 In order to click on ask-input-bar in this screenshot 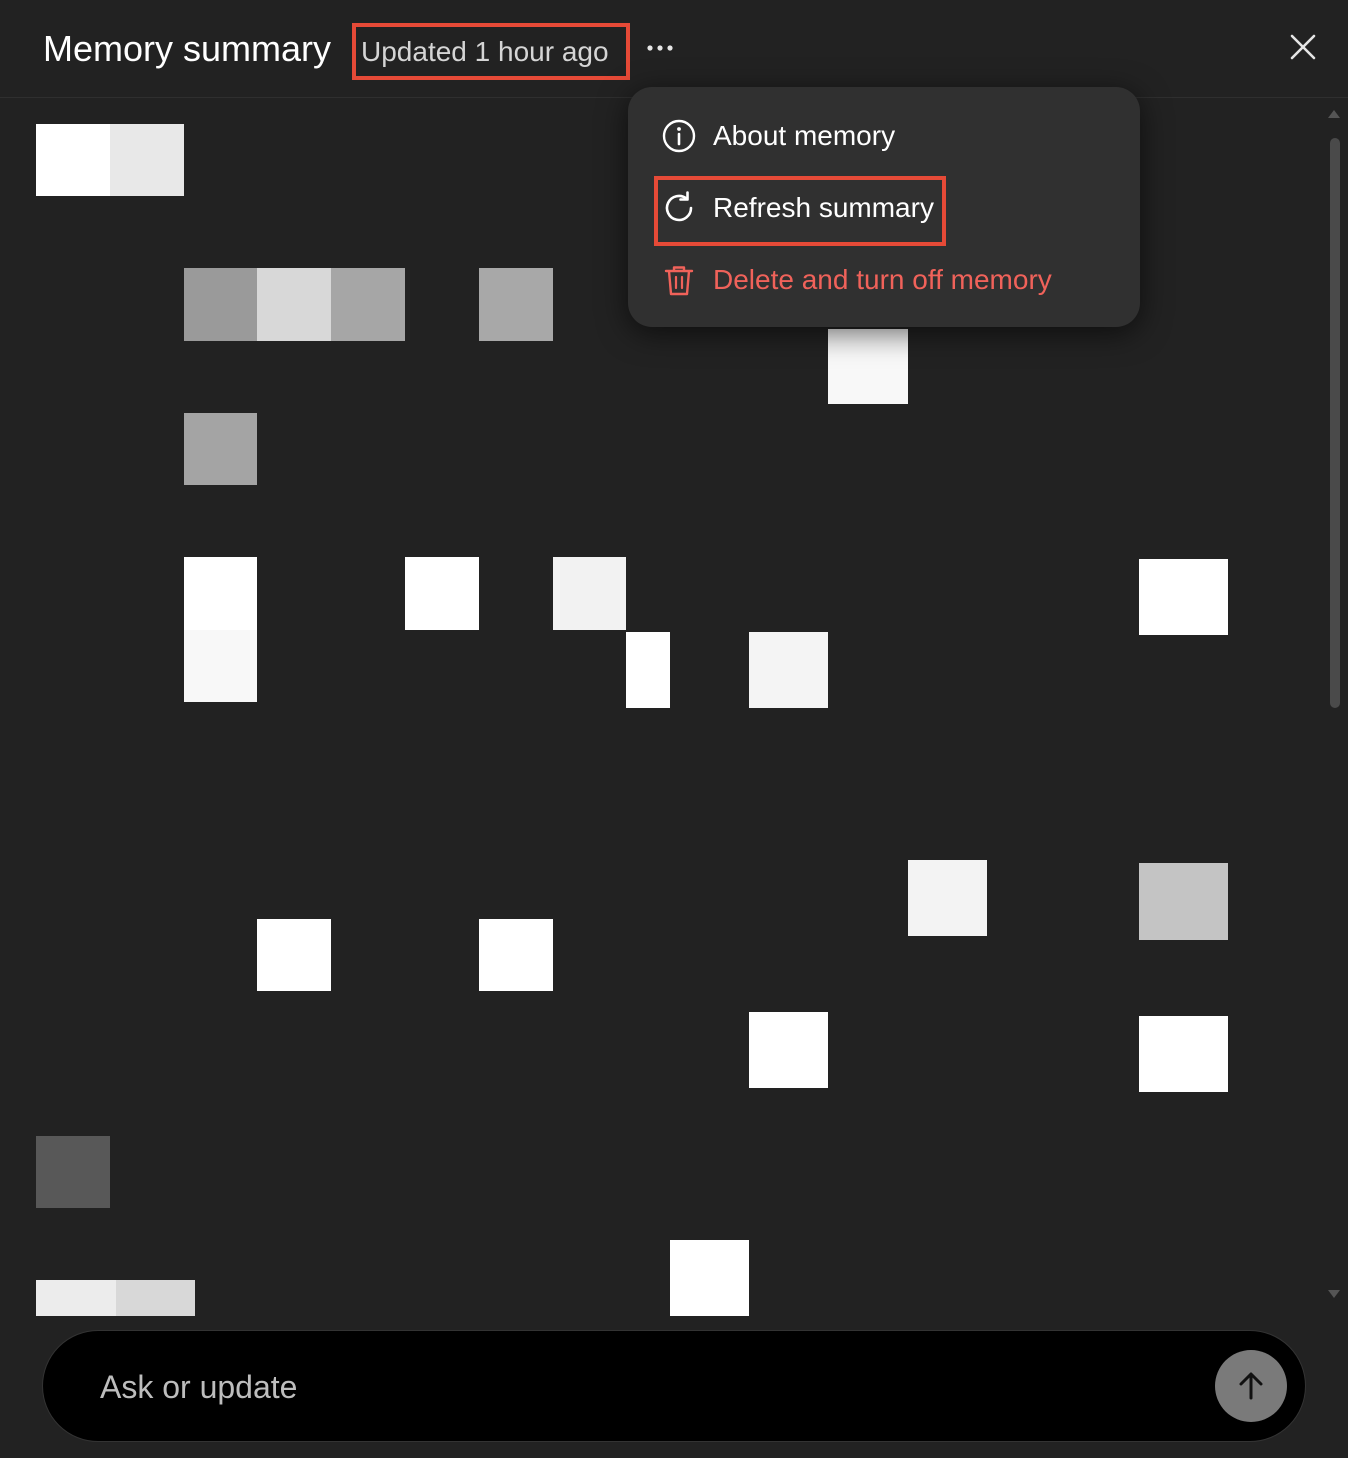, I will do `click(674, 1386)`.